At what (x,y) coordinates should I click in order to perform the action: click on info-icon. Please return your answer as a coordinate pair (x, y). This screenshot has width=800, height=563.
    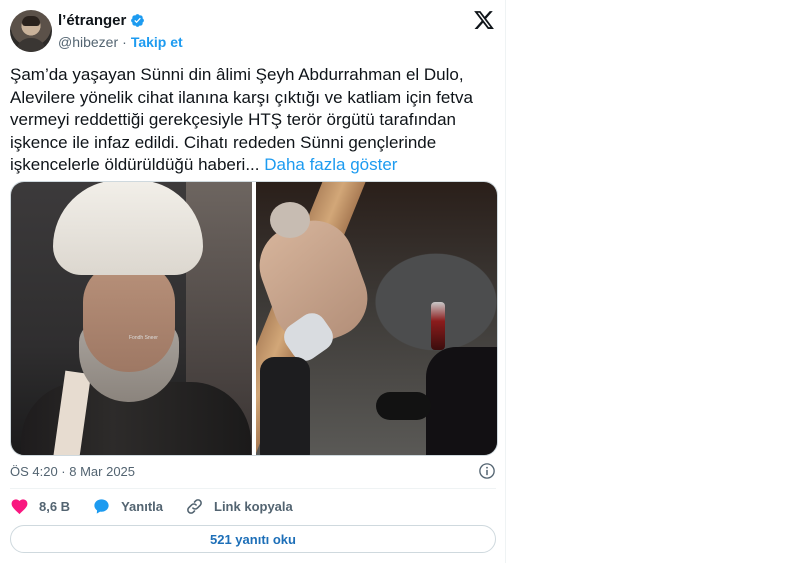
    Looking at the image, I should click on (487, 471).